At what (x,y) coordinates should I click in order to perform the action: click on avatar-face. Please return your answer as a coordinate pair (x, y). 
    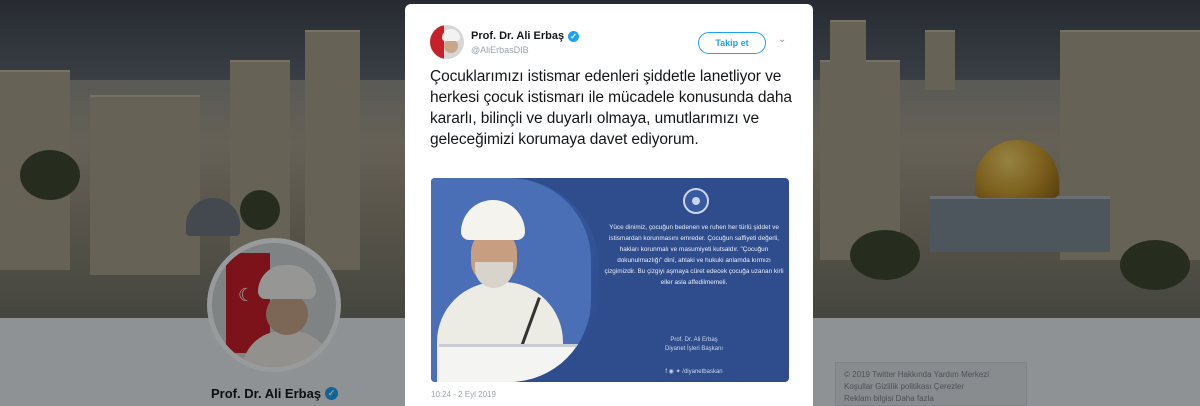
    Looking at the image, I should click on (451, 46).